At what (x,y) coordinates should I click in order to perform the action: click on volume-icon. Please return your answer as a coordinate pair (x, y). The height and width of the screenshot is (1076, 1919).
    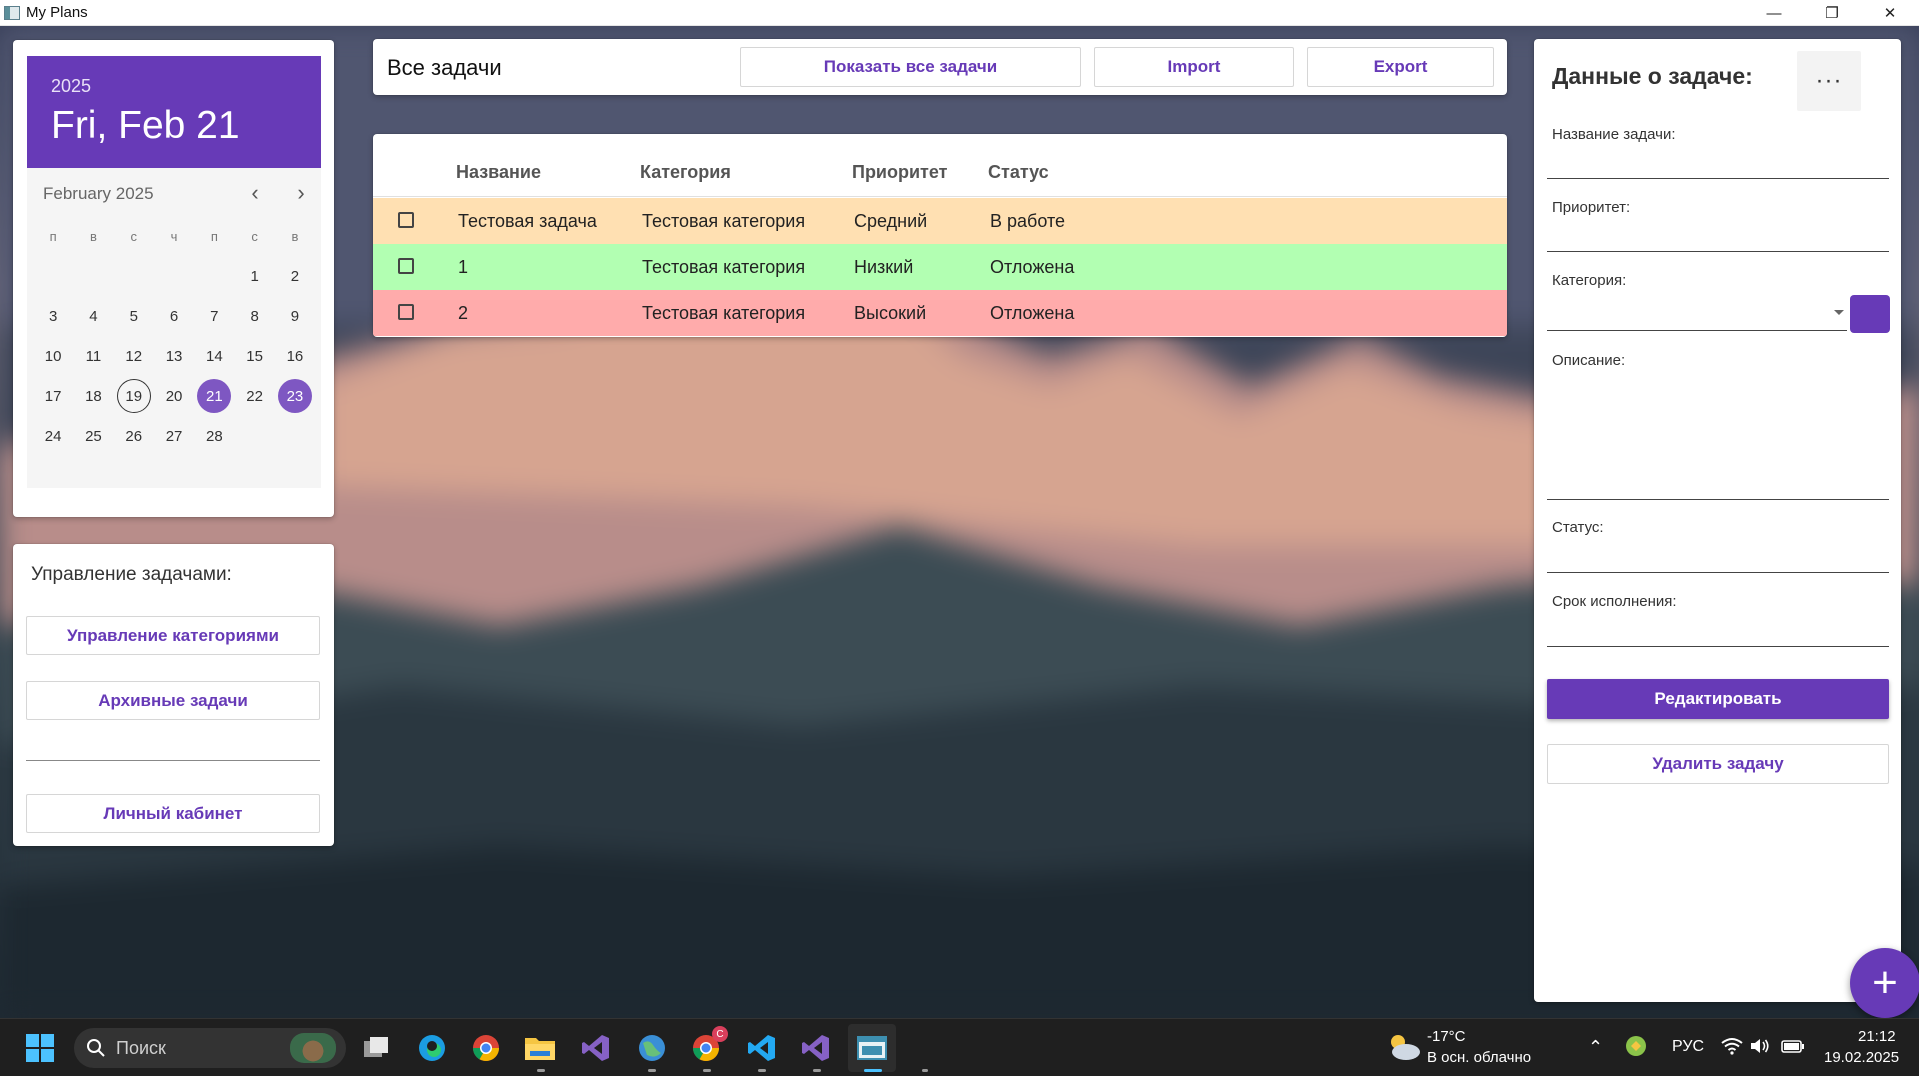
    Looking at the image, I should click on (1760, 1046).